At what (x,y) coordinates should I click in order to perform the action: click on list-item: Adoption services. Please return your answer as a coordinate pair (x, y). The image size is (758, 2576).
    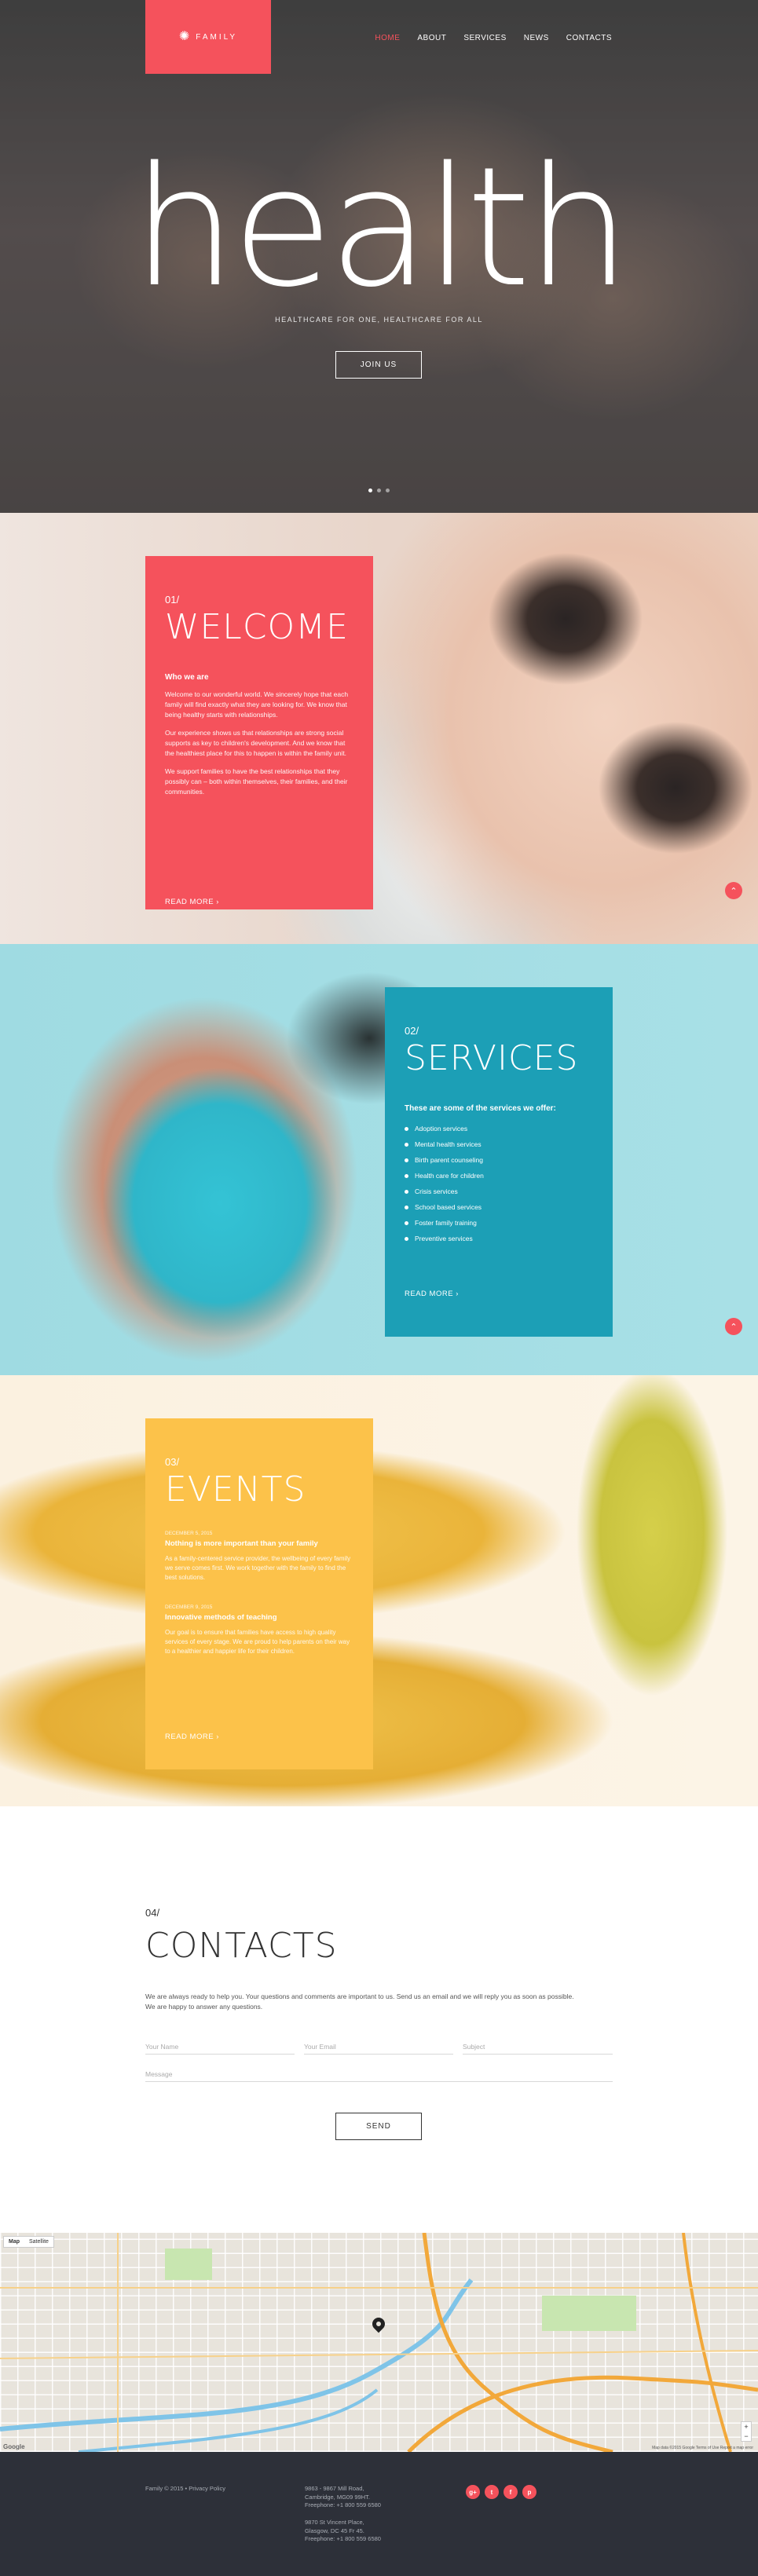
    Looking at the image, I should click on (499, 1128).